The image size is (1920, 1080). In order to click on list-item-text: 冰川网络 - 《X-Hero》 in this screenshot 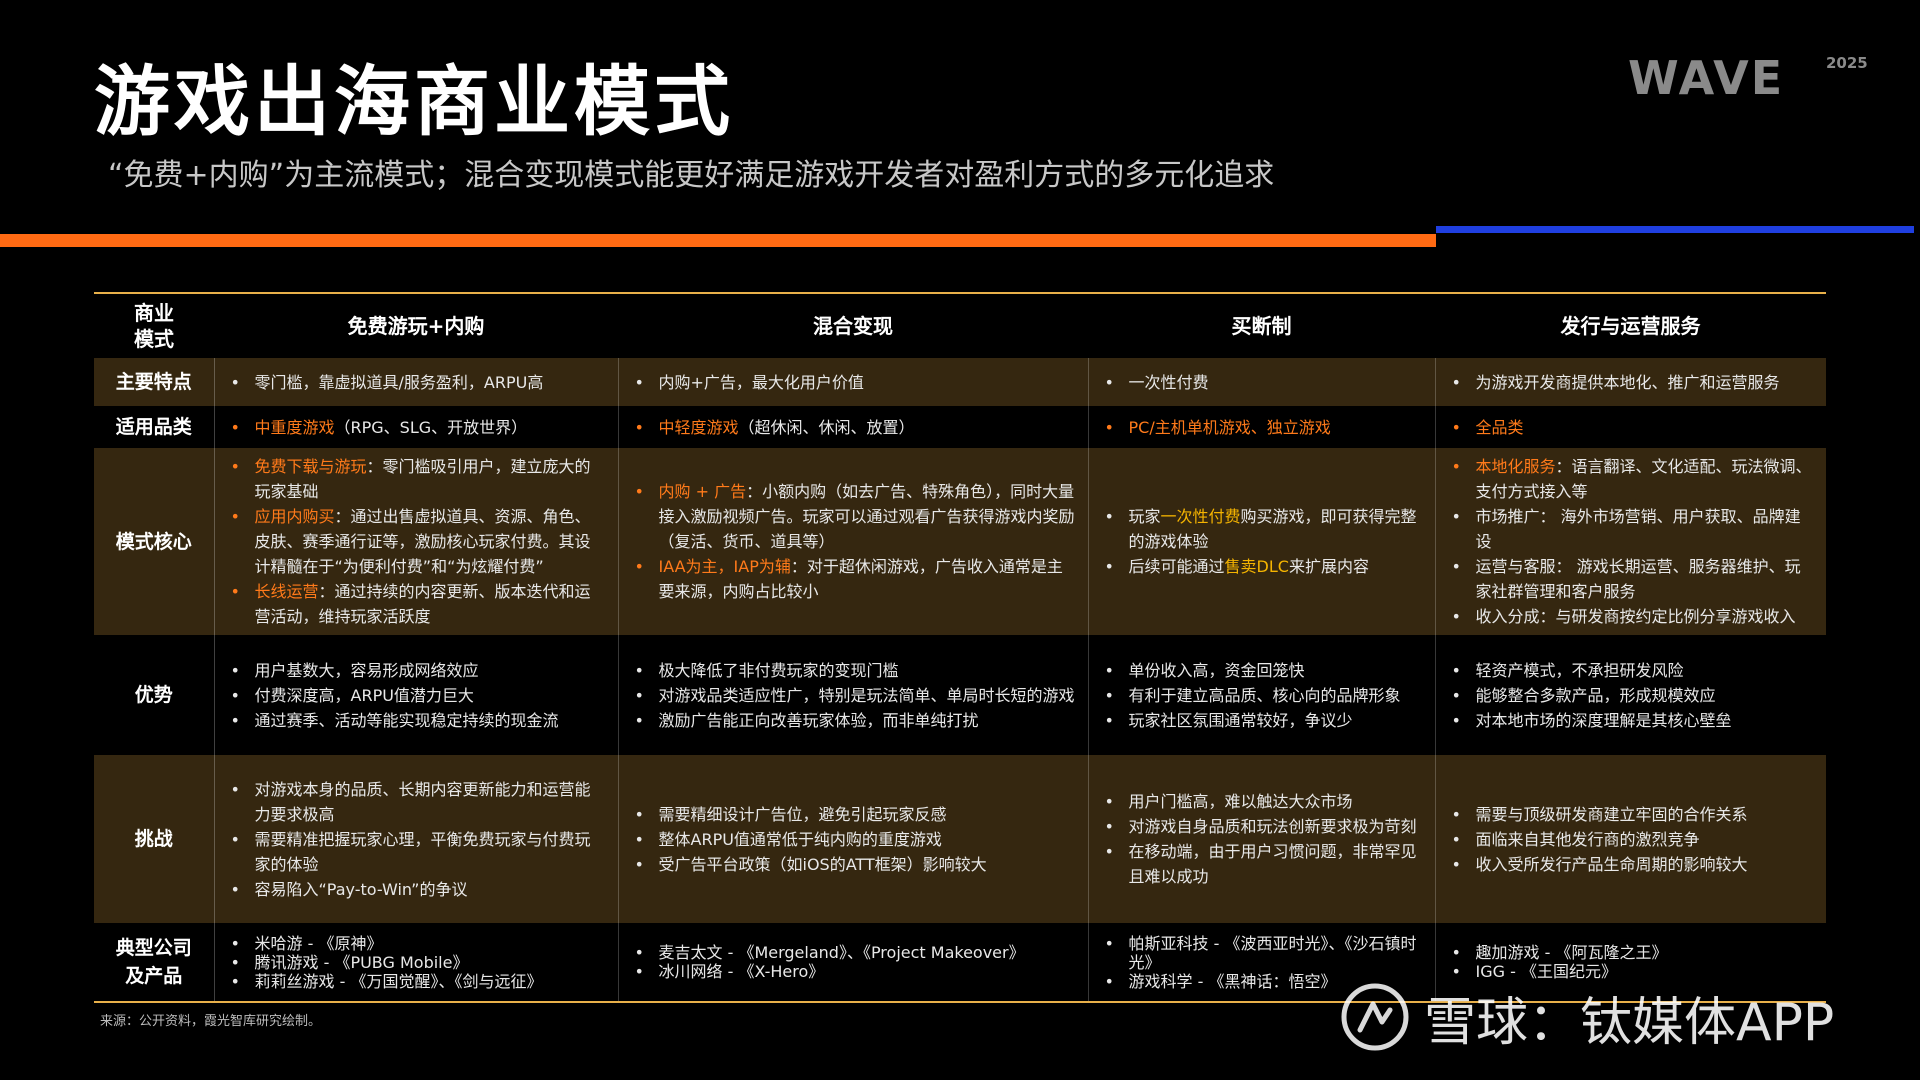, I will do `click(741, 971)`.